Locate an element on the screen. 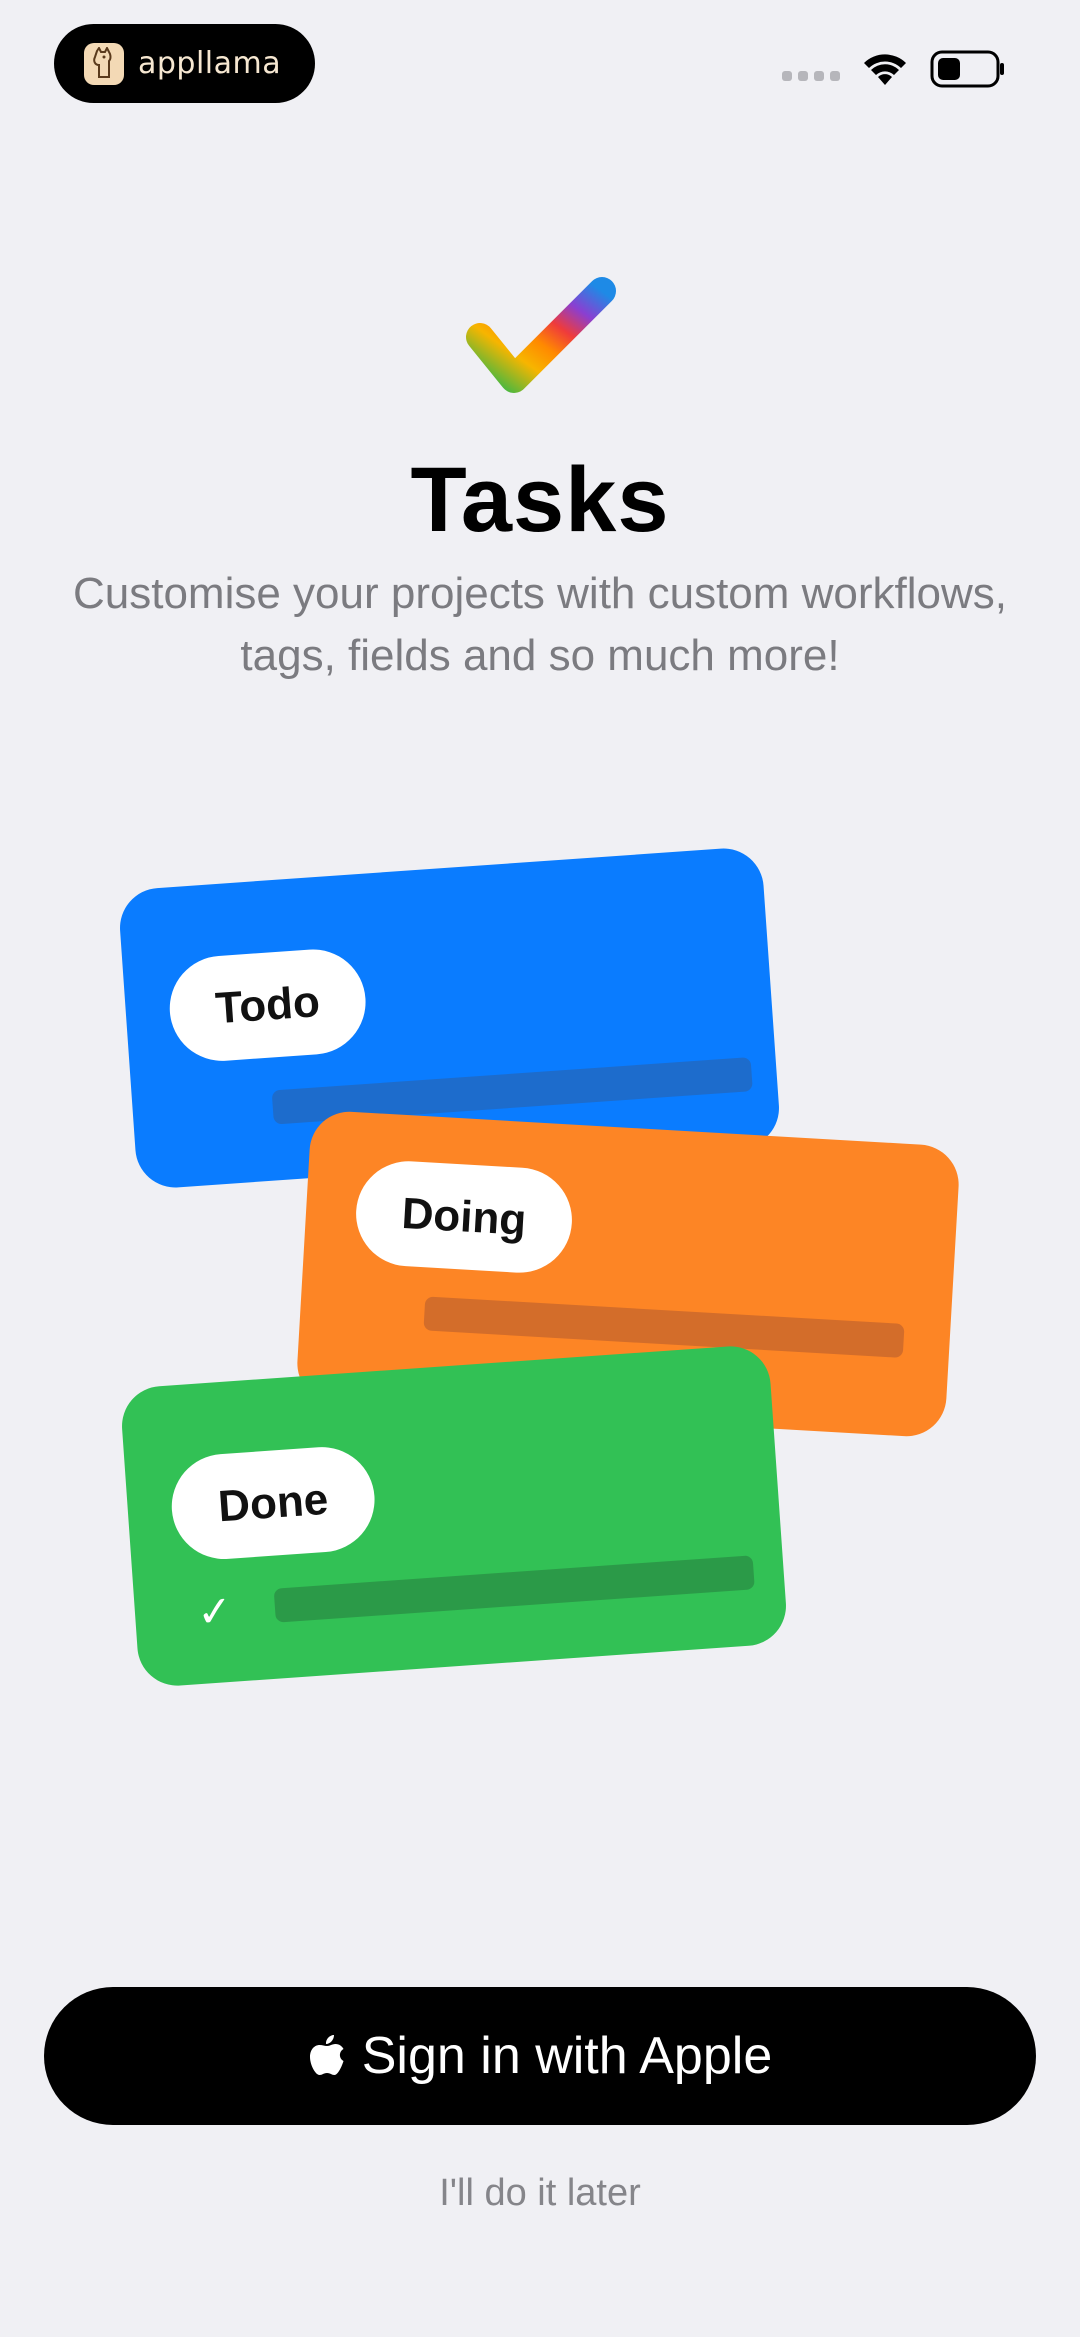  done-chip: Done is located at coordinates (273, 1503).